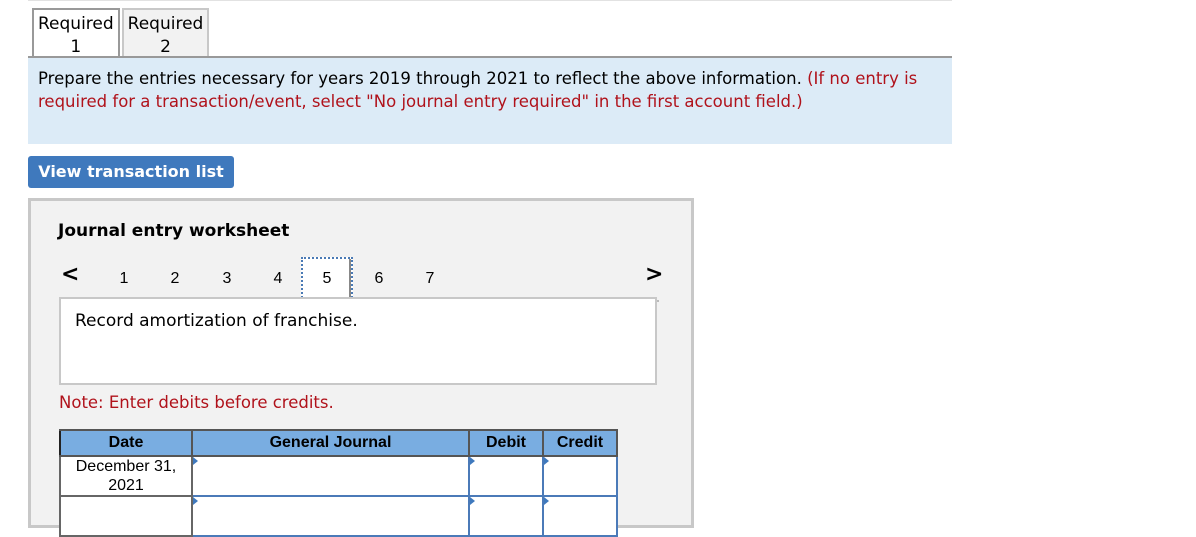 This screenshot has width=1196, height=537. What do you see at coordinates (327, 279) in the screenshot?
I see `page-5: 5` at bounding box center [327, 279].